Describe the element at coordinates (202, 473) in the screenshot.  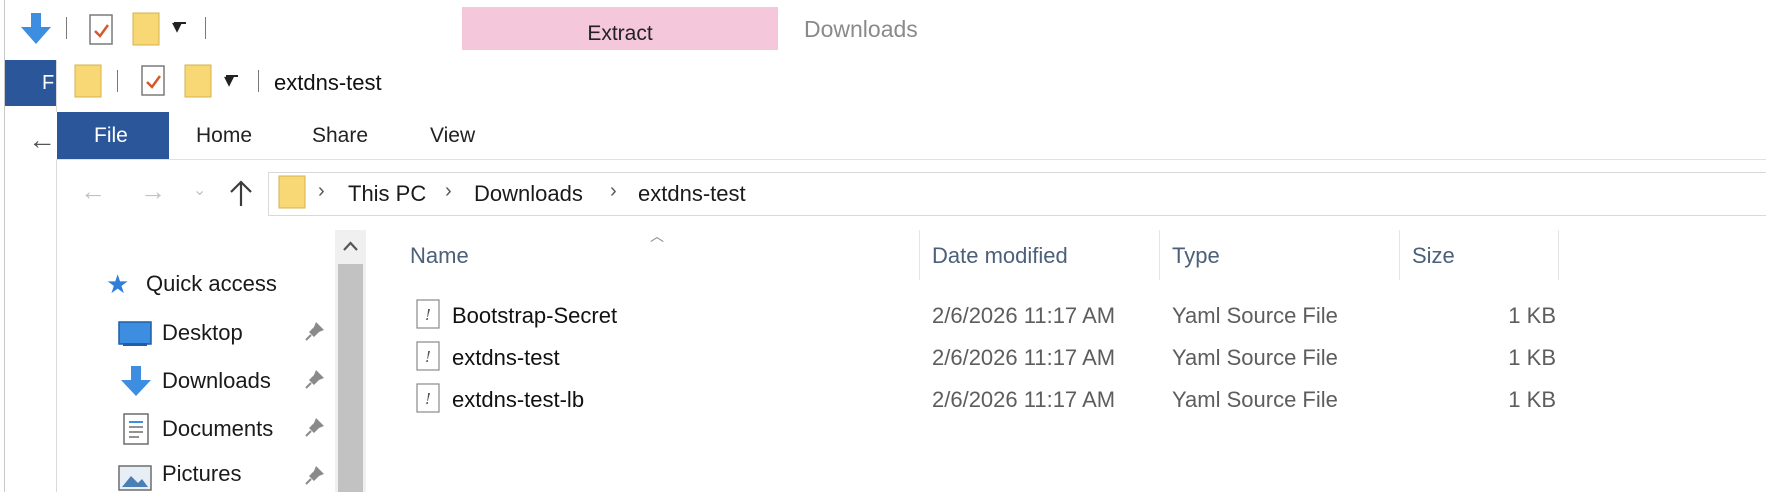
I see `nav-item-label: Pictures` at that location.